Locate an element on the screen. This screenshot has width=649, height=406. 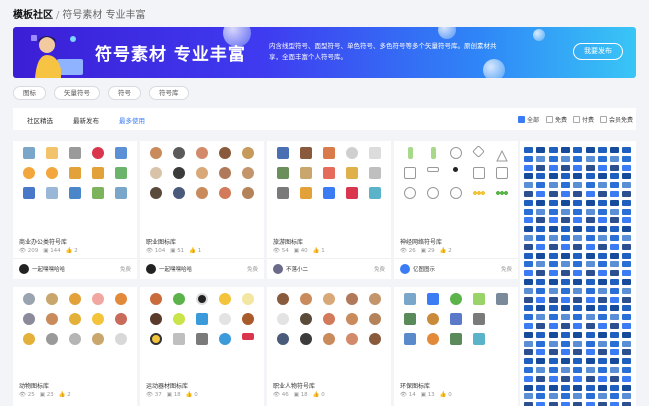
library-card: 运动器材图标库 👁 37 ▣ 18 👍 0 is located at coordinates (202, 346).